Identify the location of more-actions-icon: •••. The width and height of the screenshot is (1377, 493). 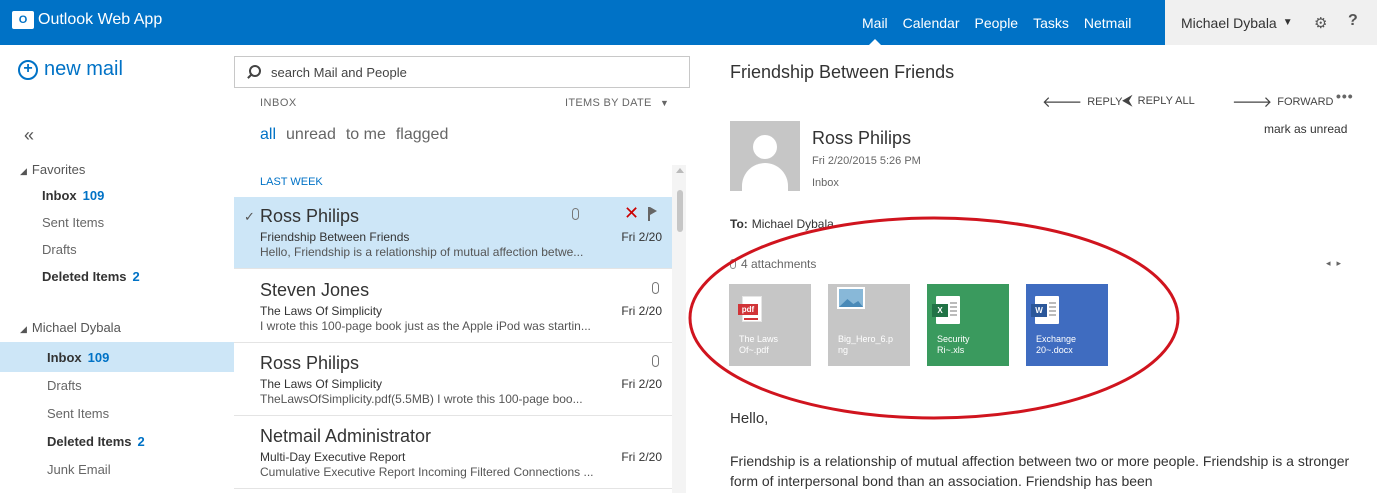
(1345, 96).